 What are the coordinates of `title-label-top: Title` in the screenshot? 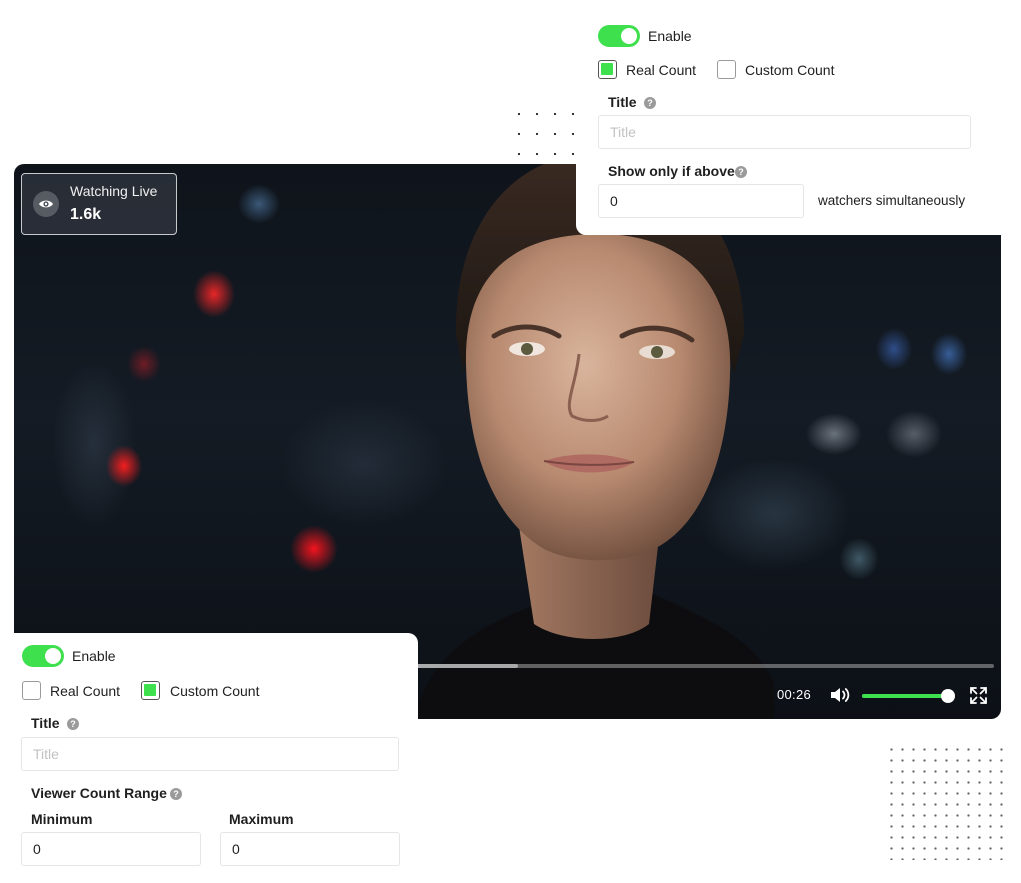 It's located at (622, 102).